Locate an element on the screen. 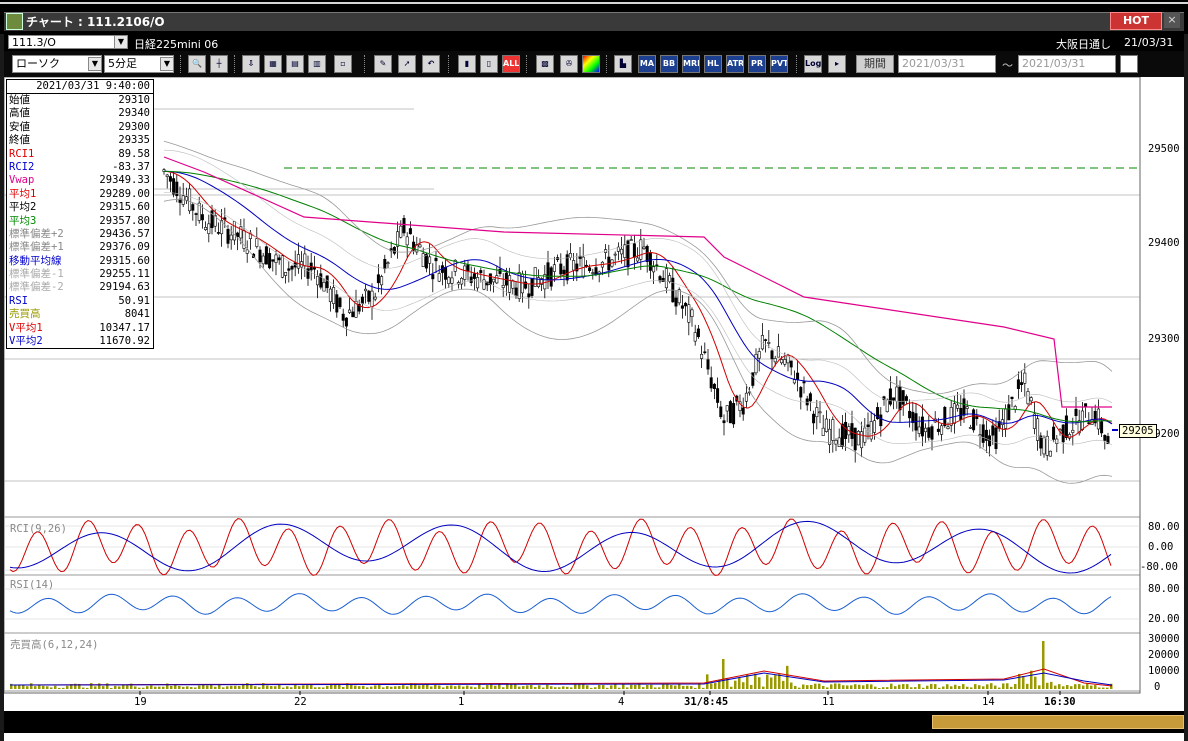 This screenshot has height=741, width=1188. atr-button: ATR is located at coordinates (735, 64).